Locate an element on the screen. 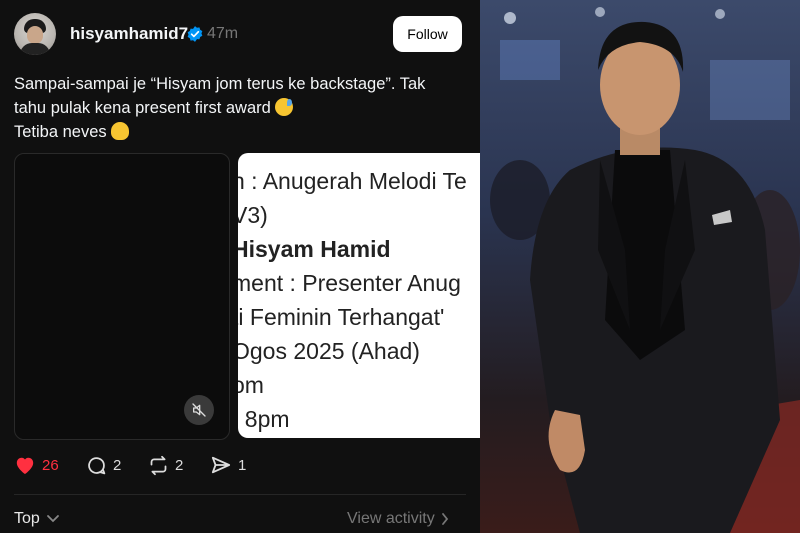 The image size is (800, 533). avatar is located at coordinates (35, 34).